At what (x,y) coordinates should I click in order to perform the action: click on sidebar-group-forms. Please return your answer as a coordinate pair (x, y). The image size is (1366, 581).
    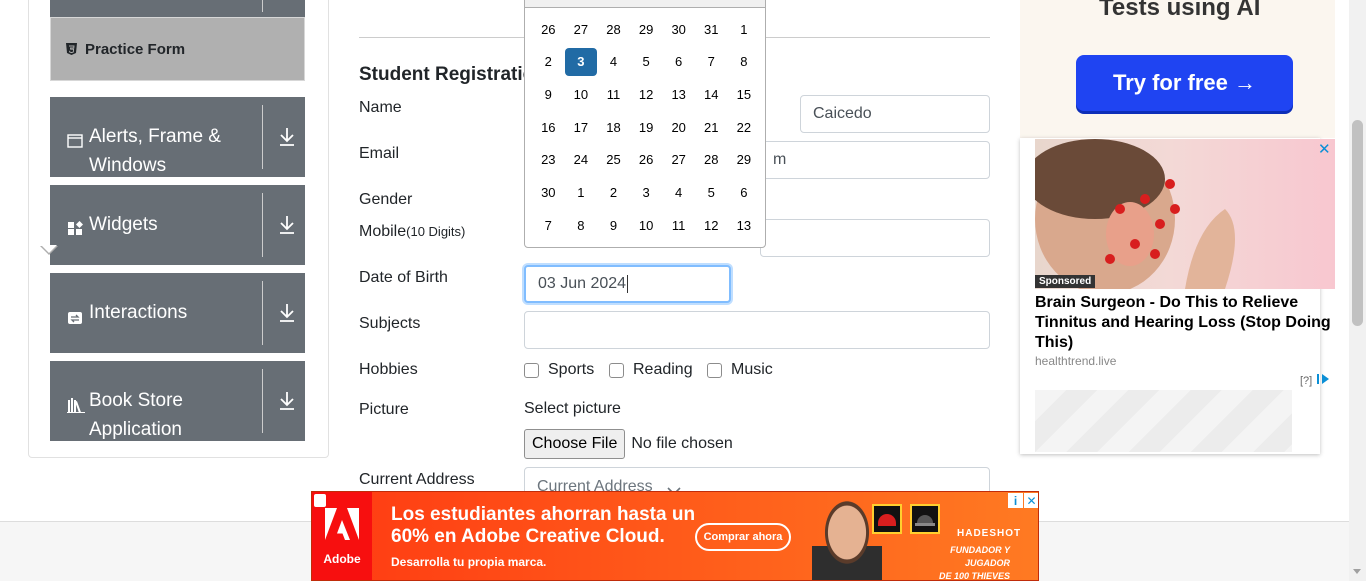
    Looking at the image, I should click on (177, 8).